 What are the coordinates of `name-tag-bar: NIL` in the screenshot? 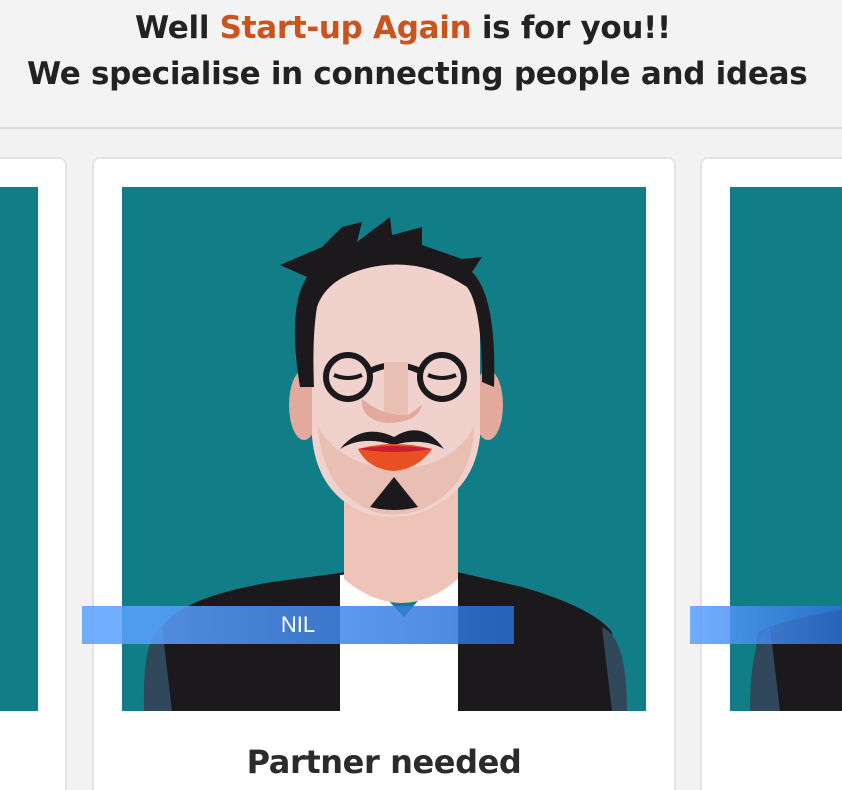 It's located at (298, 625).